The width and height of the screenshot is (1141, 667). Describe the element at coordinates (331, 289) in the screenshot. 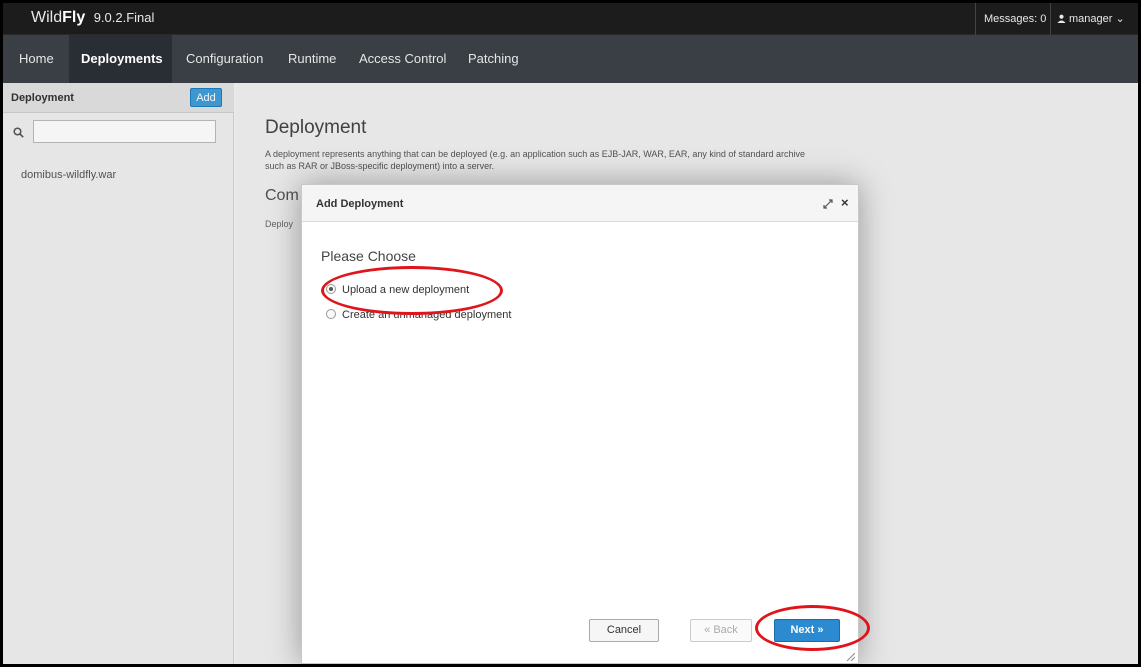

I see `radio-upload` at that location.